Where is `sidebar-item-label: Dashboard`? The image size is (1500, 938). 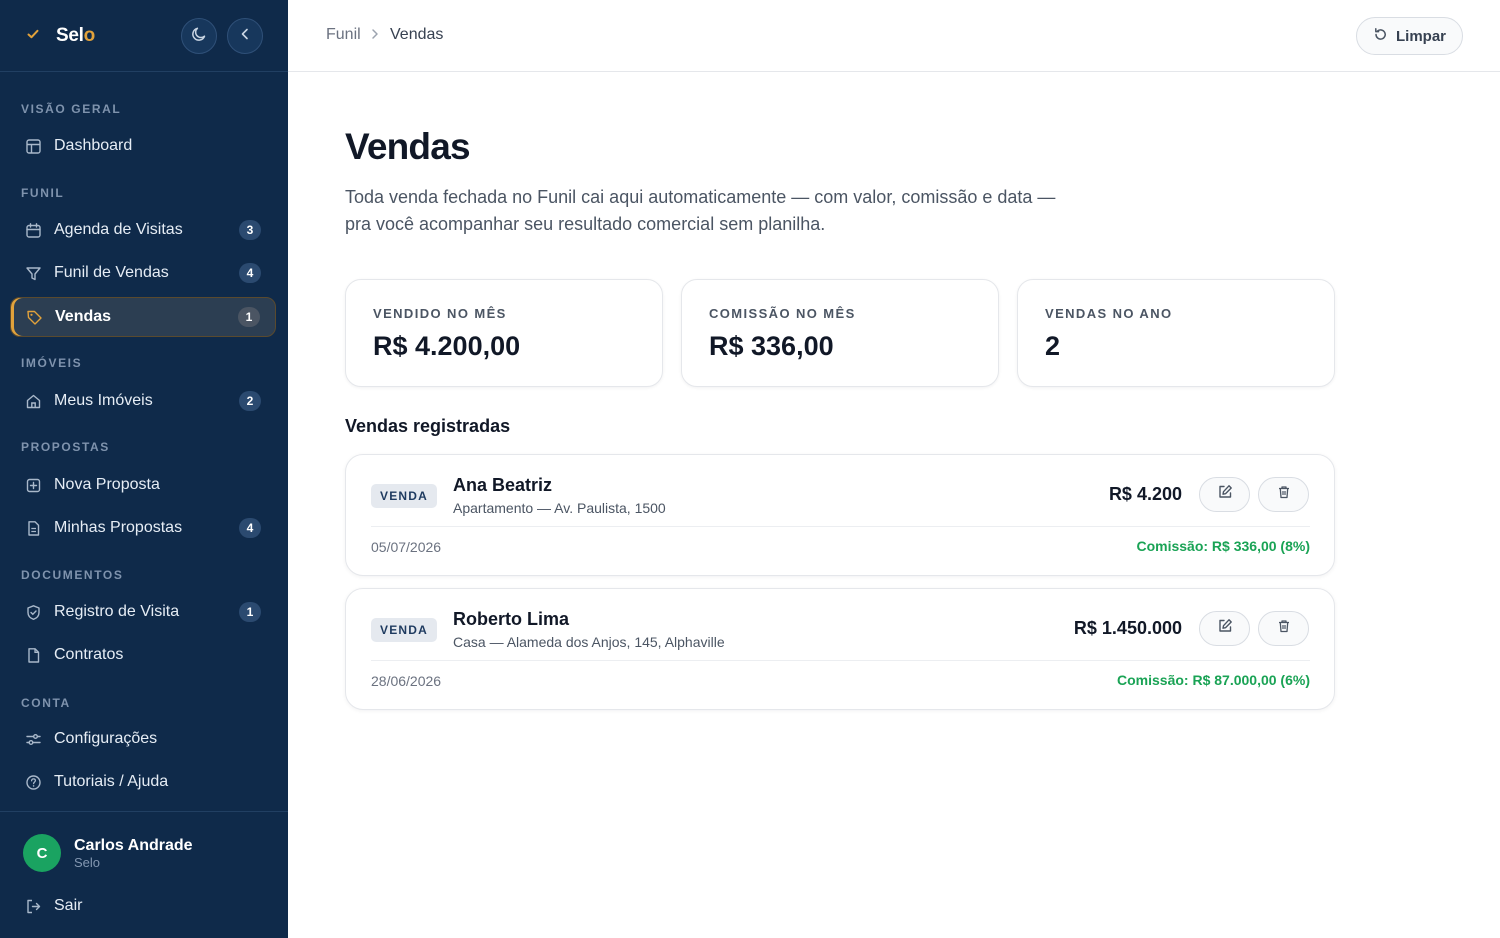
sidebar-item-label: Dashboard is located at coordinates (93, 145).